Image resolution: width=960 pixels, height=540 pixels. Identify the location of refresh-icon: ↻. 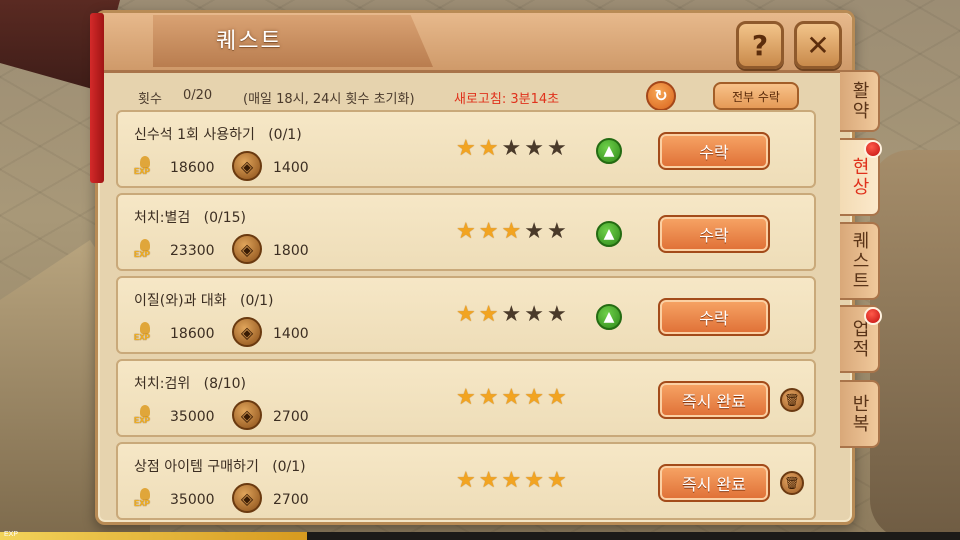
(661, 95).